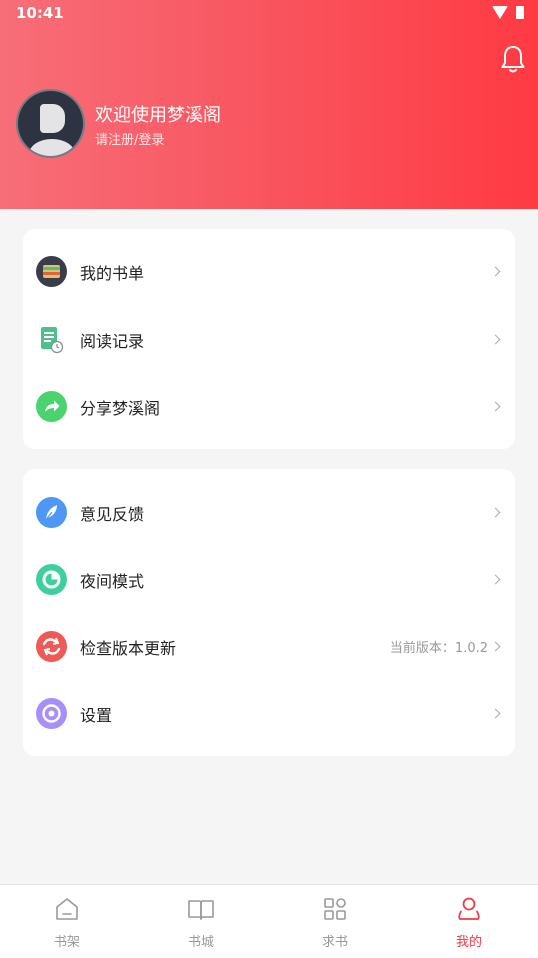 This screenshot has width=538, height=958. I want to click on night-mode-icon, so click(51, 579).